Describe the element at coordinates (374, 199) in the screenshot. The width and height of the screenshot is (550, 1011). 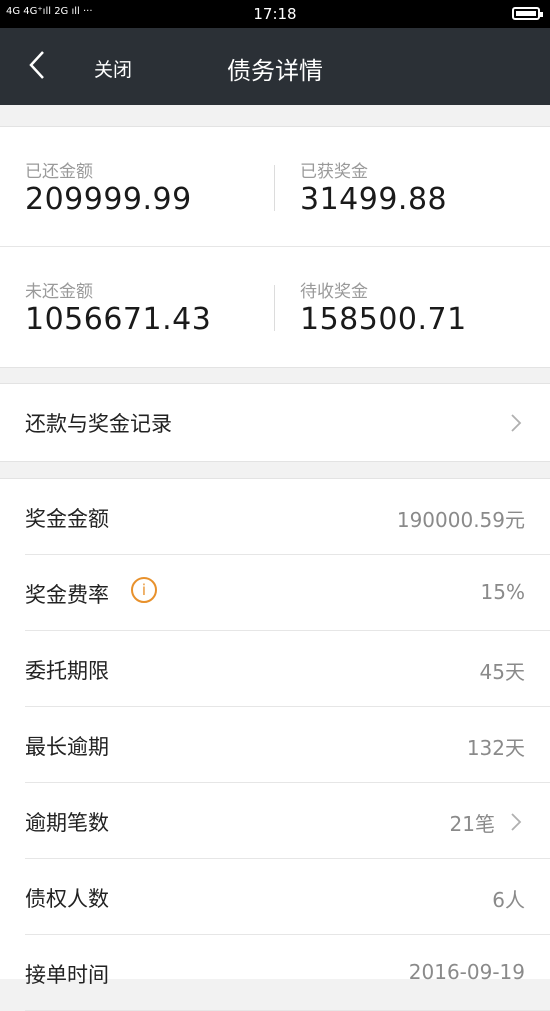
I see `earned-bonus-value: 31499.88` at that location.